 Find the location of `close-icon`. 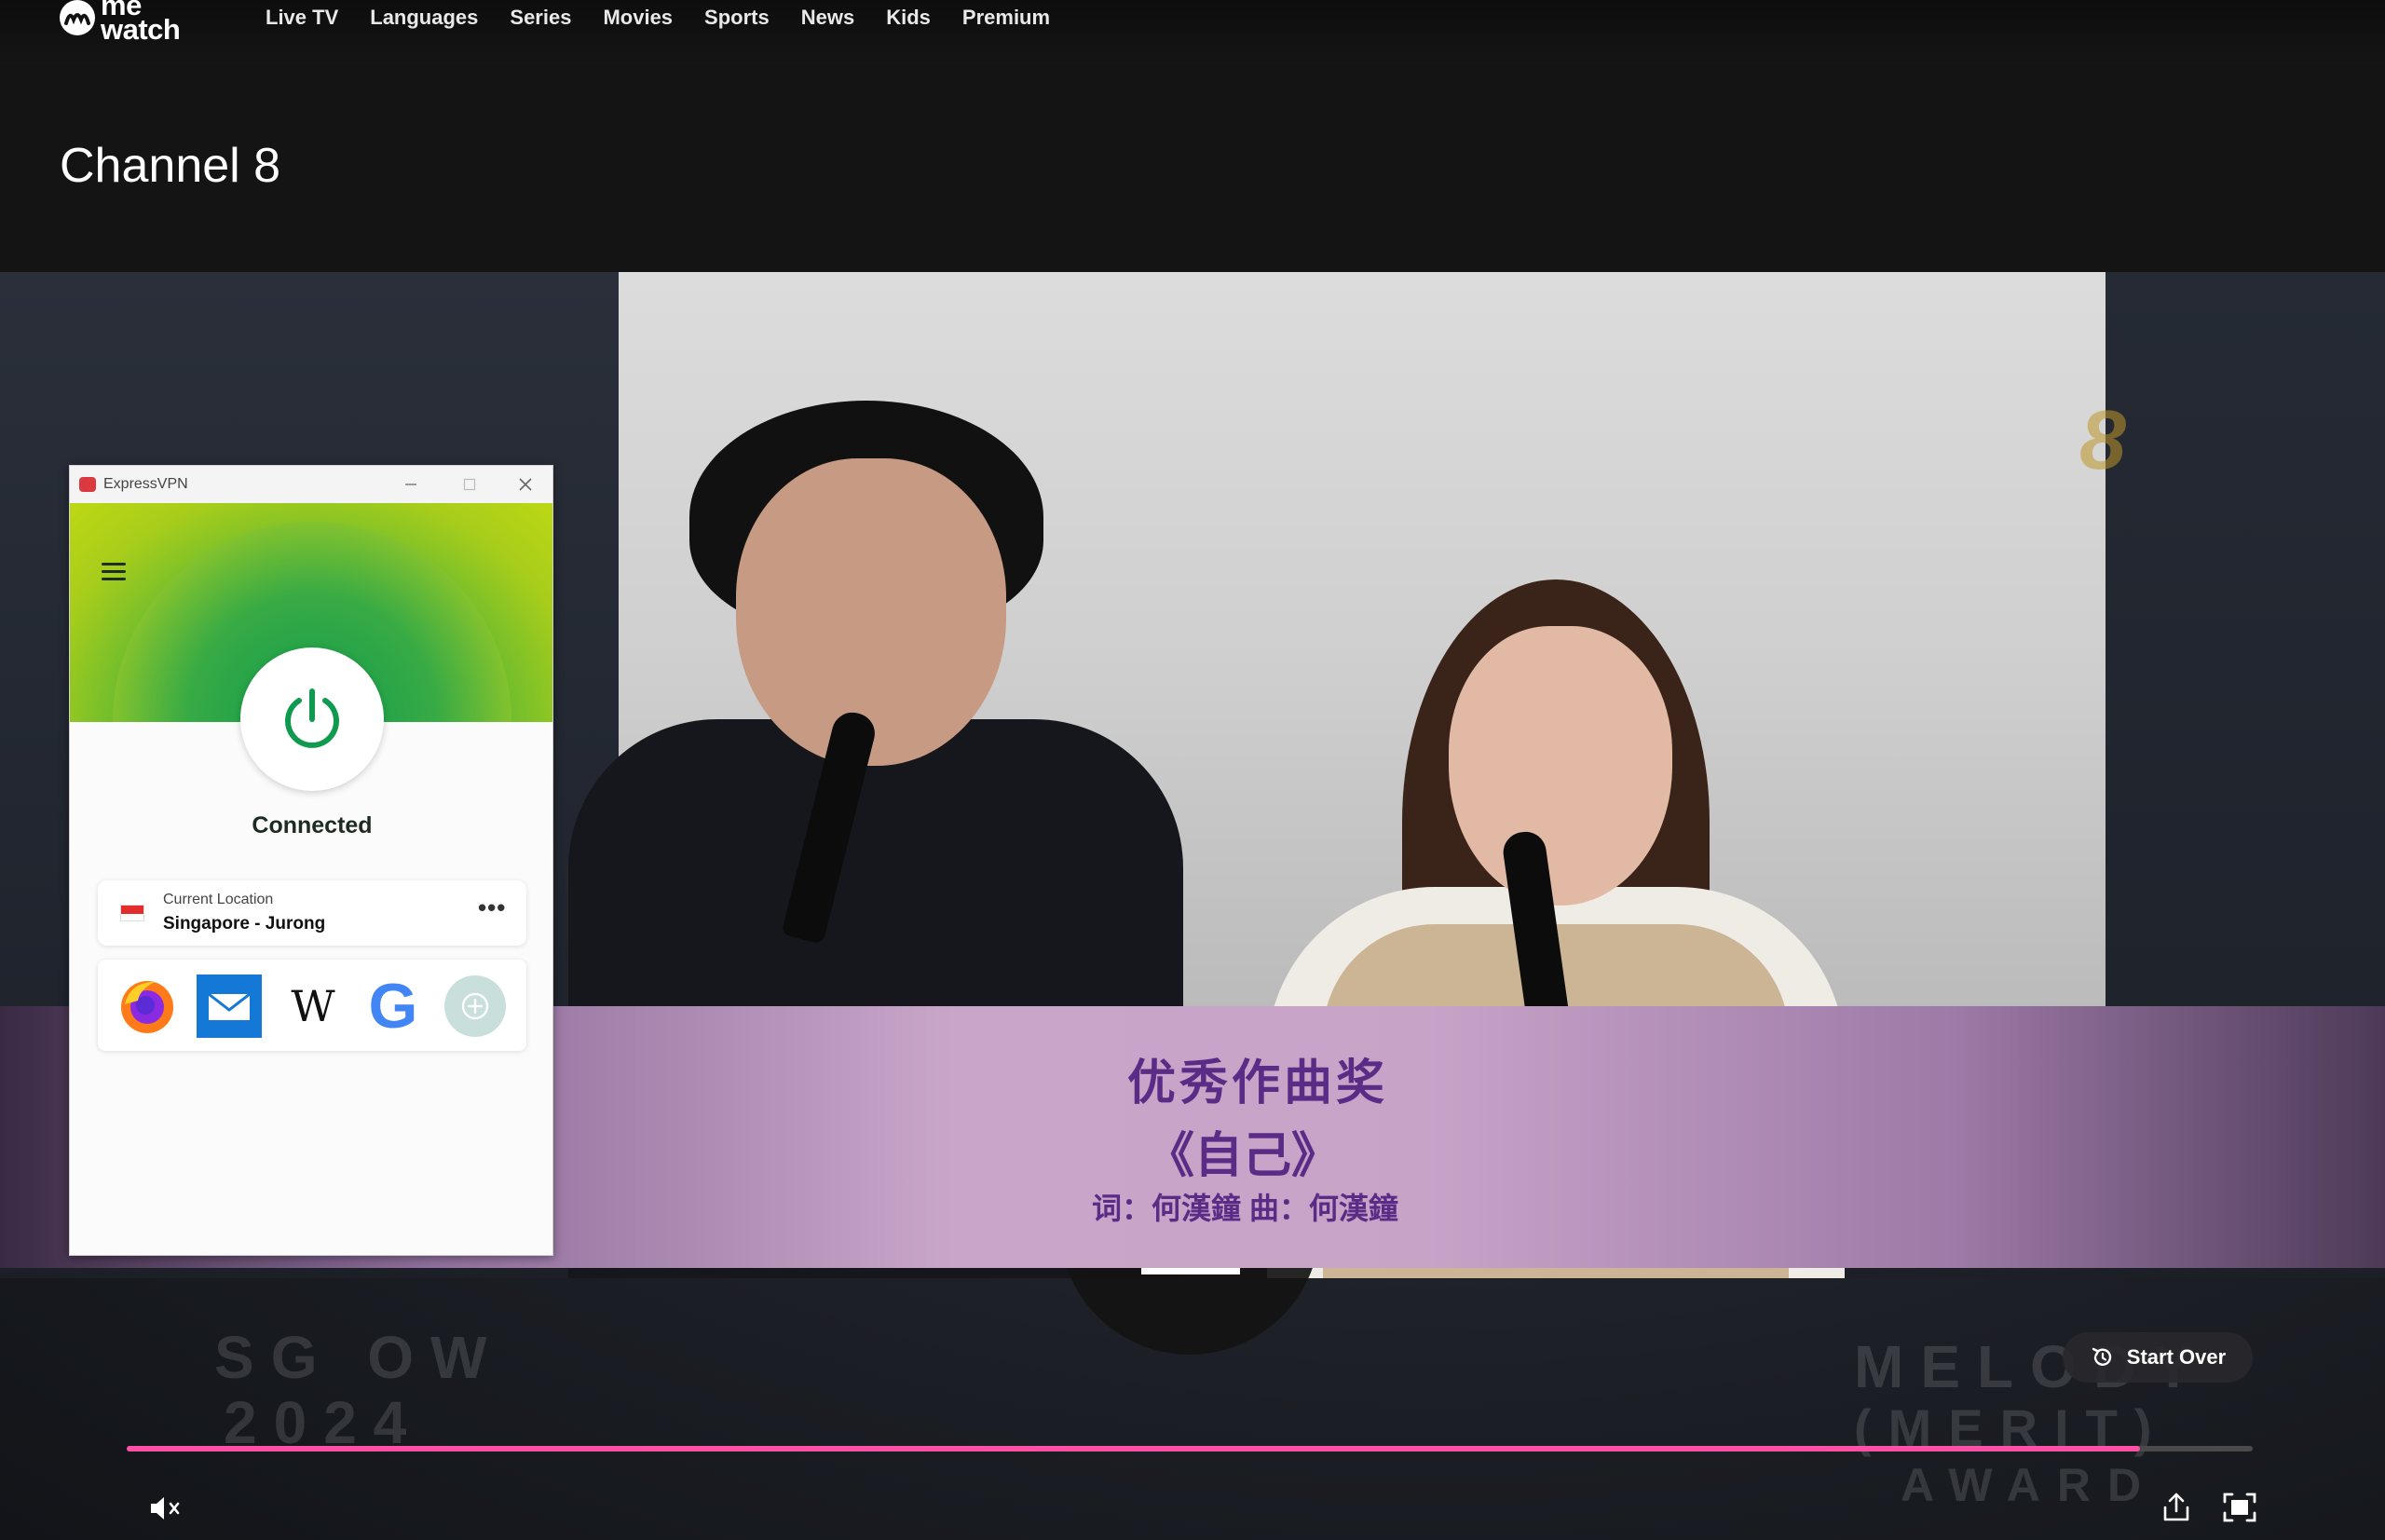

close-icon is located at coordinates (526, 484).